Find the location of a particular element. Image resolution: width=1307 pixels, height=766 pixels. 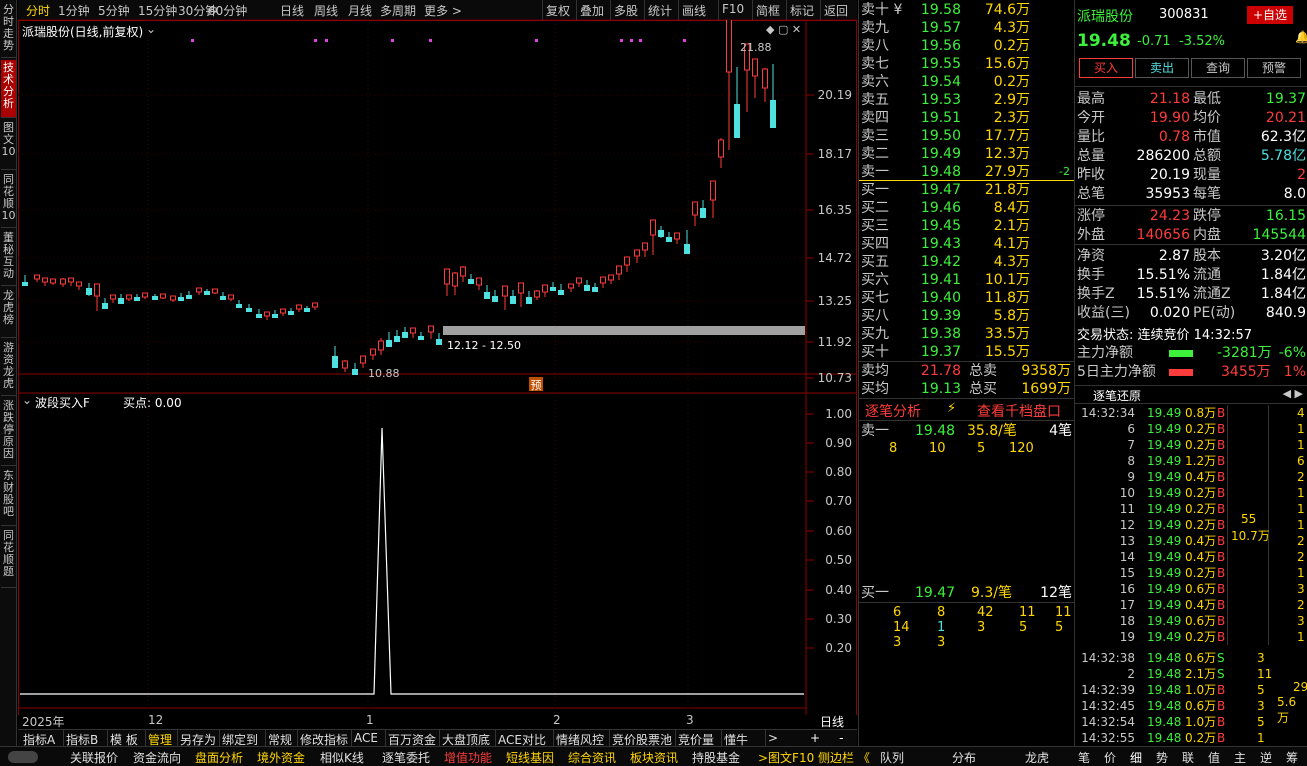

tick-row-16: 2 19.48 2.1万 S 11 is located at coordinates (1191, 674).